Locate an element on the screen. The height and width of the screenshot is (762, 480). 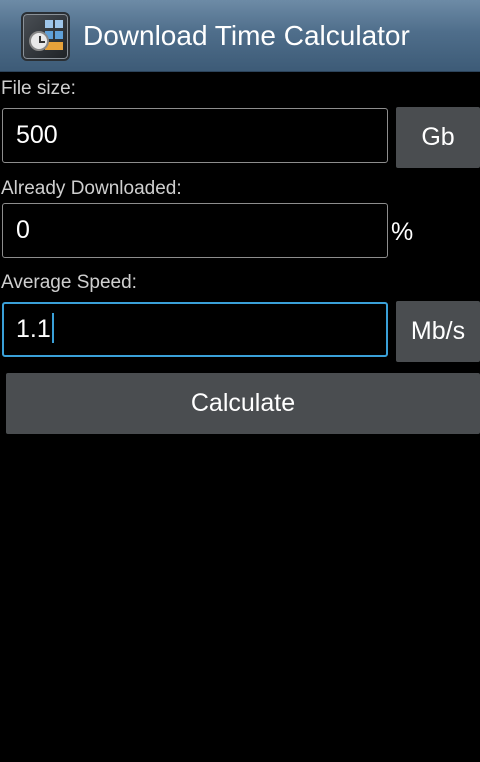
percent-unit-label: % is located at coordinates (402, 232).